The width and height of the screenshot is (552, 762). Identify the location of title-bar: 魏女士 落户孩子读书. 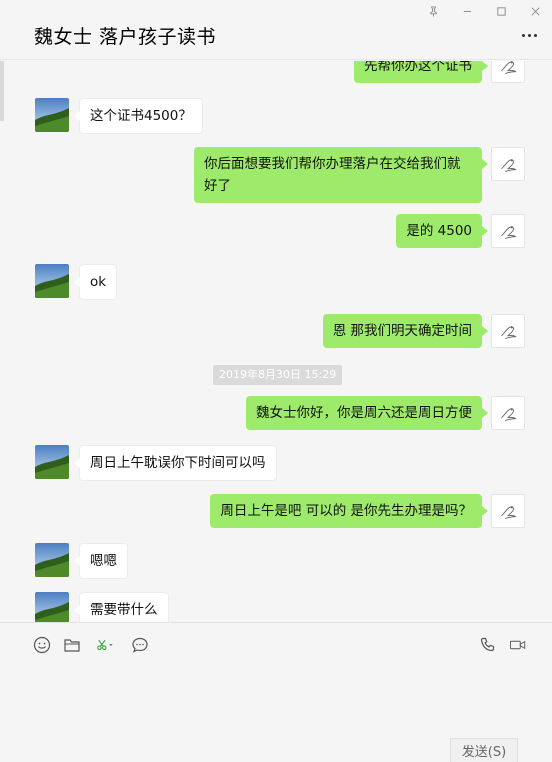
(276, 30).